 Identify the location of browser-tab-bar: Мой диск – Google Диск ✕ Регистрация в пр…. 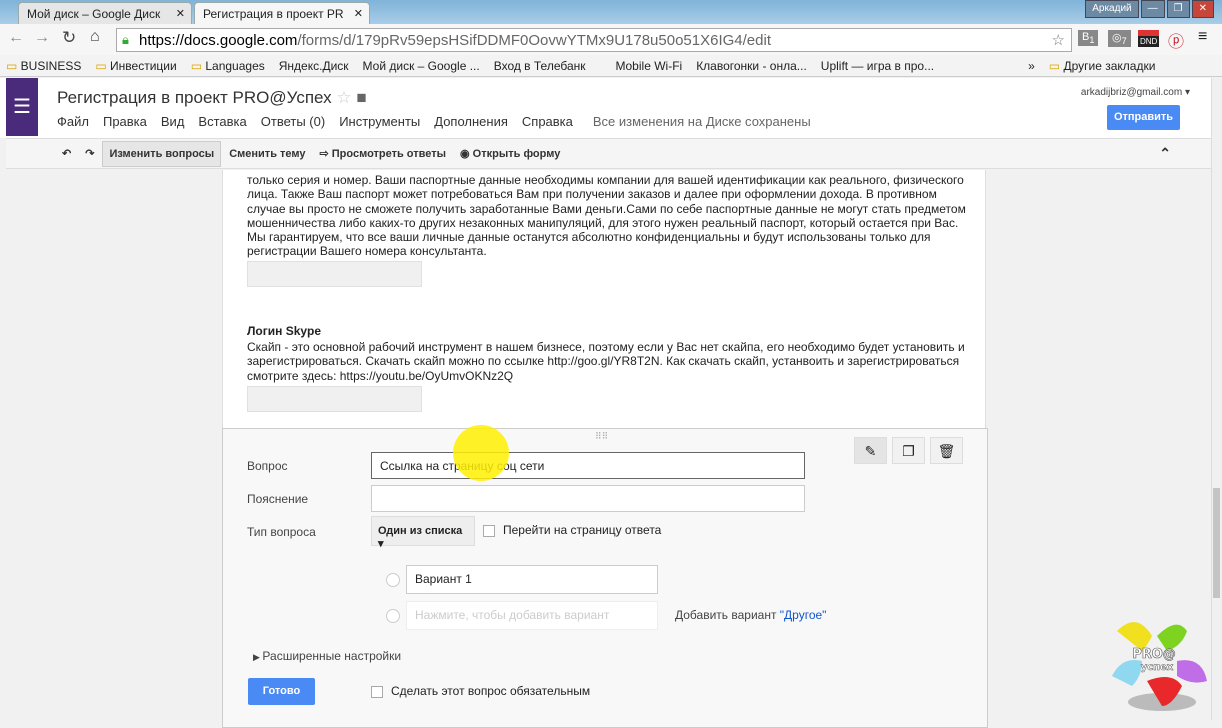
(611, 12).